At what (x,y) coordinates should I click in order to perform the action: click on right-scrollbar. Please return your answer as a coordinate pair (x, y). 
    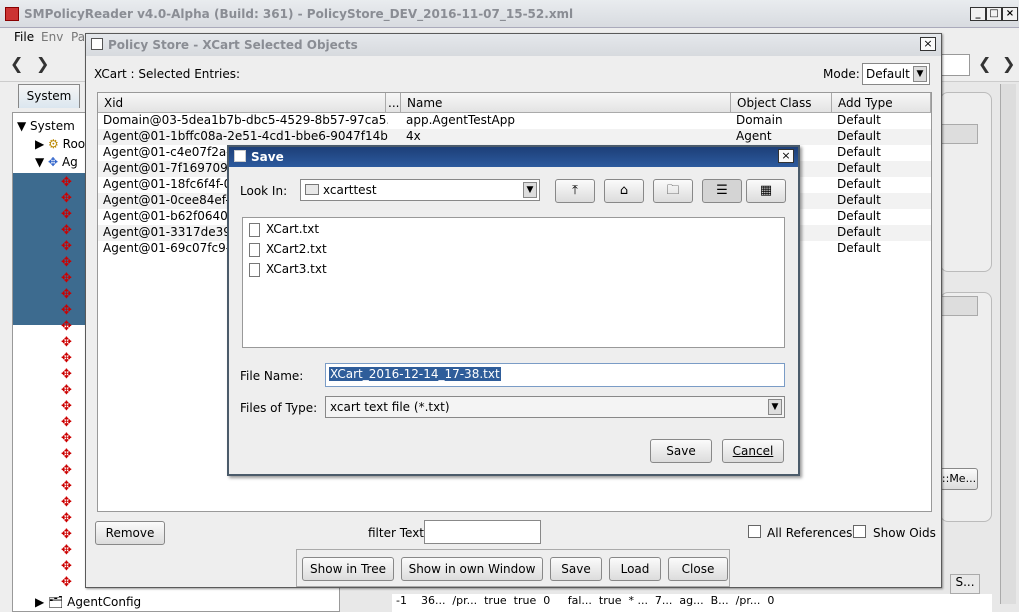
    Looking at the image, I should click on (1008, 344).